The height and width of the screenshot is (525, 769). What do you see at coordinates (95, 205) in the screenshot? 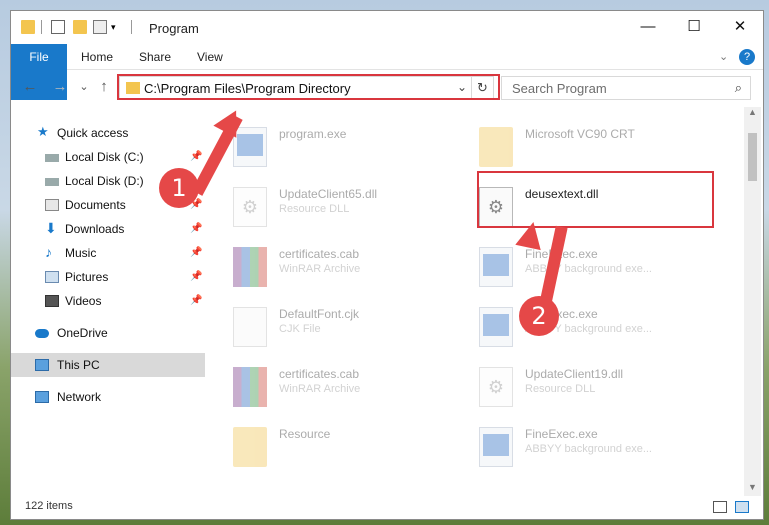
I see `sidebar-item-label: Documents` at bounding box center [95, 205].